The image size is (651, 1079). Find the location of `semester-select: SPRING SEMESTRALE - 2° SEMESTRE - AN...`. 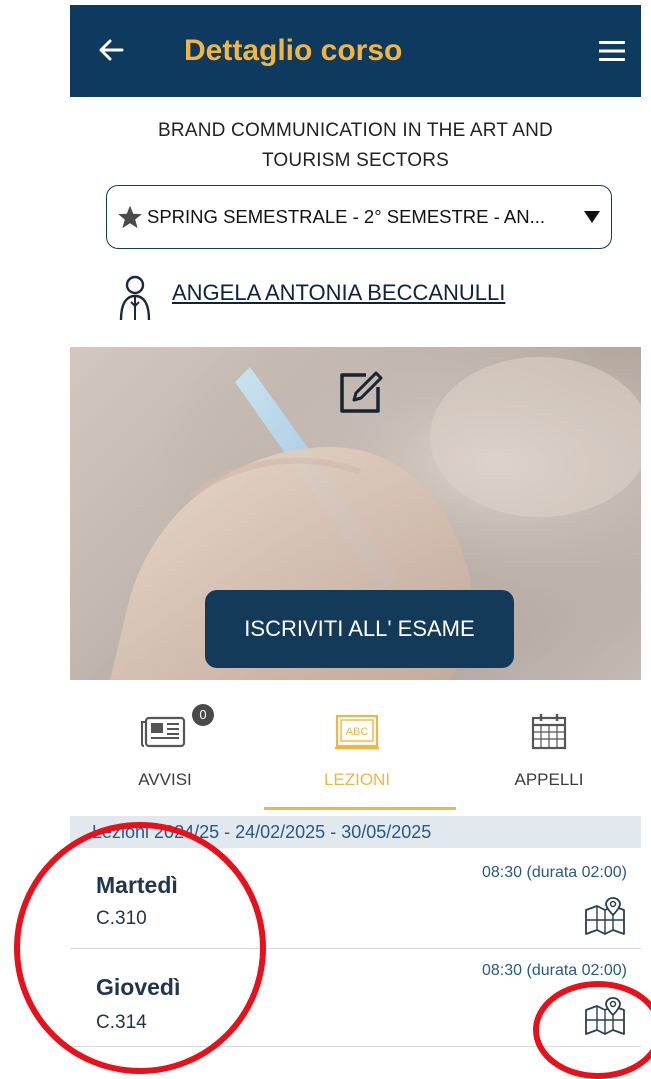

semester-select: SPRING SEMESTRALE - 2° SEMESTRE - AN... is located at coordinates (359, 217).